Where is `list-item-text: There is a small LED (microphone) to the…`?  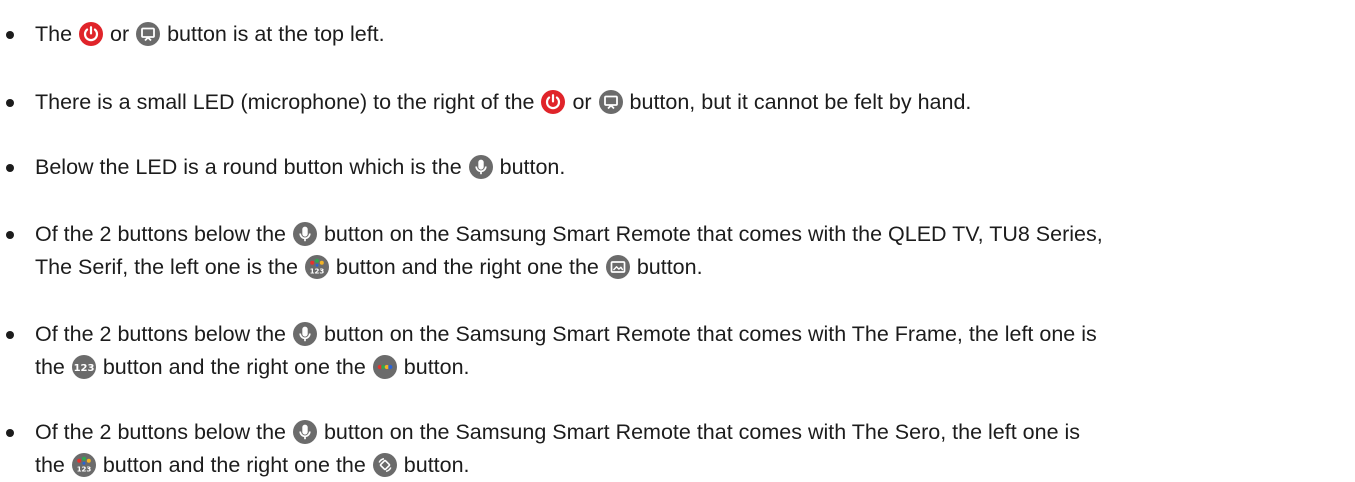
list-item-text: There is a small LED (microphone) to the… is located at coordinates (691, 102).